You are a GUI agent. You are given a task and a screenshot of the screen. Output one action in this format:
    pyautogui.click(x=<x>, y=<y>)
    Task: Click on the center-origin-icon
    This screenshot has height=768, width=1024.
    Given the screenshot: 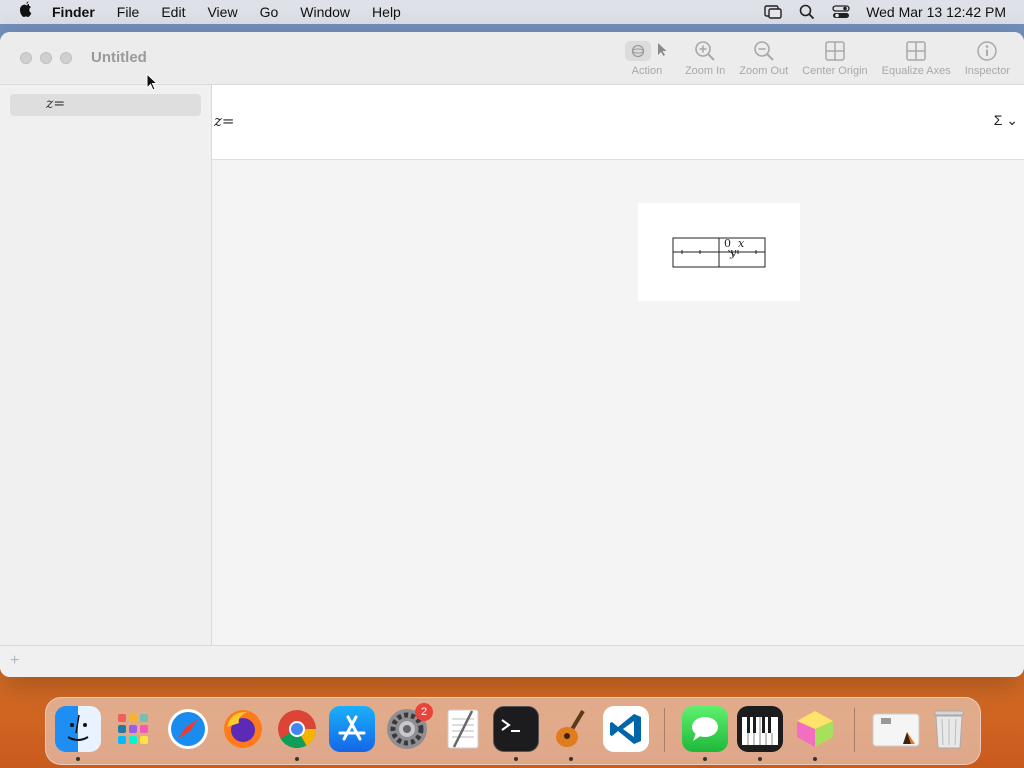 What is the action you would take?
    pyautogui.click(x=835, y=51)
    